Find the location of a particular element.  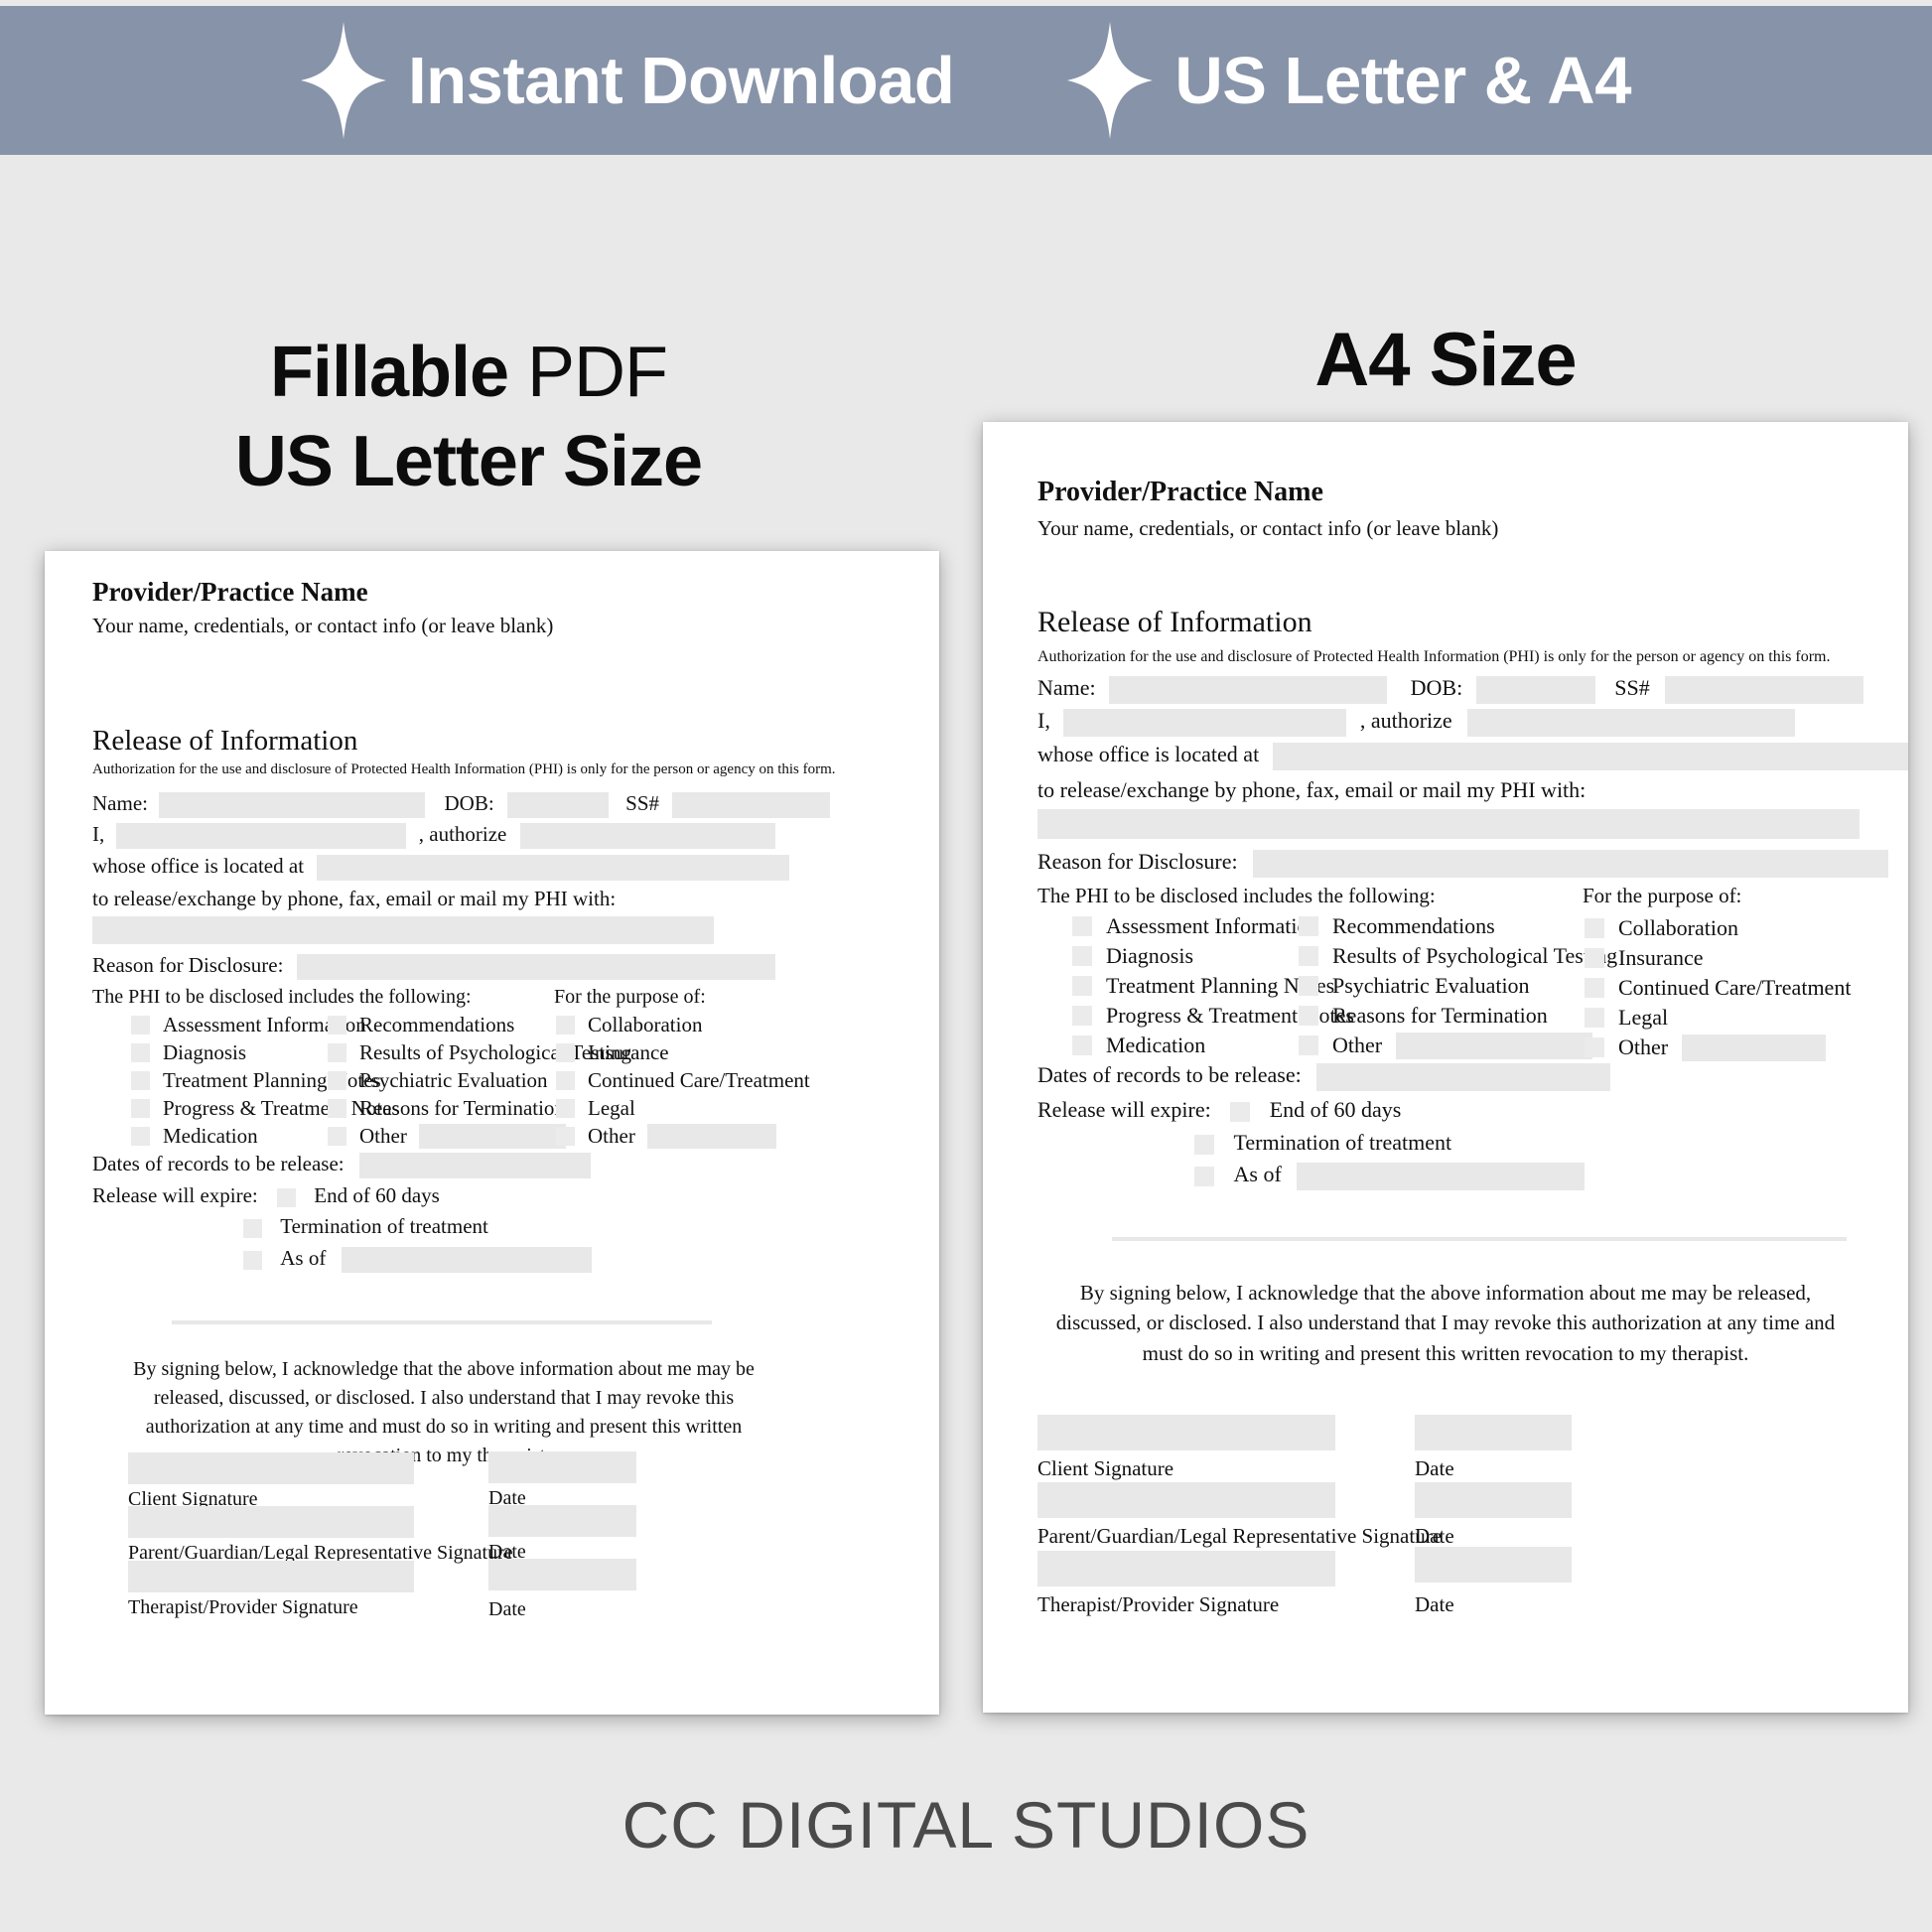

signature-row-therapist-date: Date is located at coordinates (1494, 1582).